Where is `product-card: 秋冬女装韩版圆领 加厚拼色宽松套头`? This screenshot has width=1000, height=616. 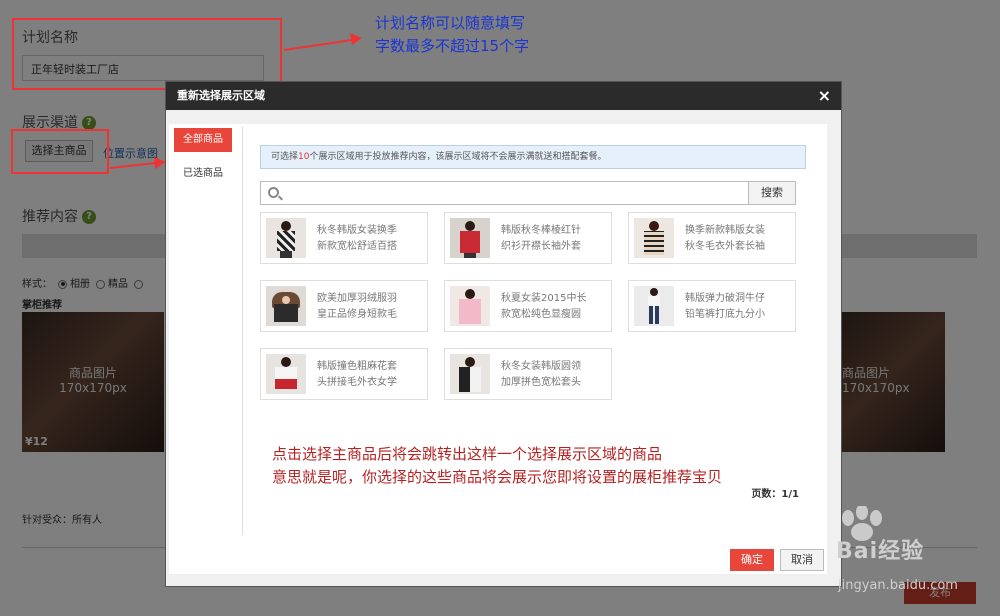
product-card: 秋冬女装韩版圆领 加厚拼色宽松套头 is located at coordinates (528, 374).